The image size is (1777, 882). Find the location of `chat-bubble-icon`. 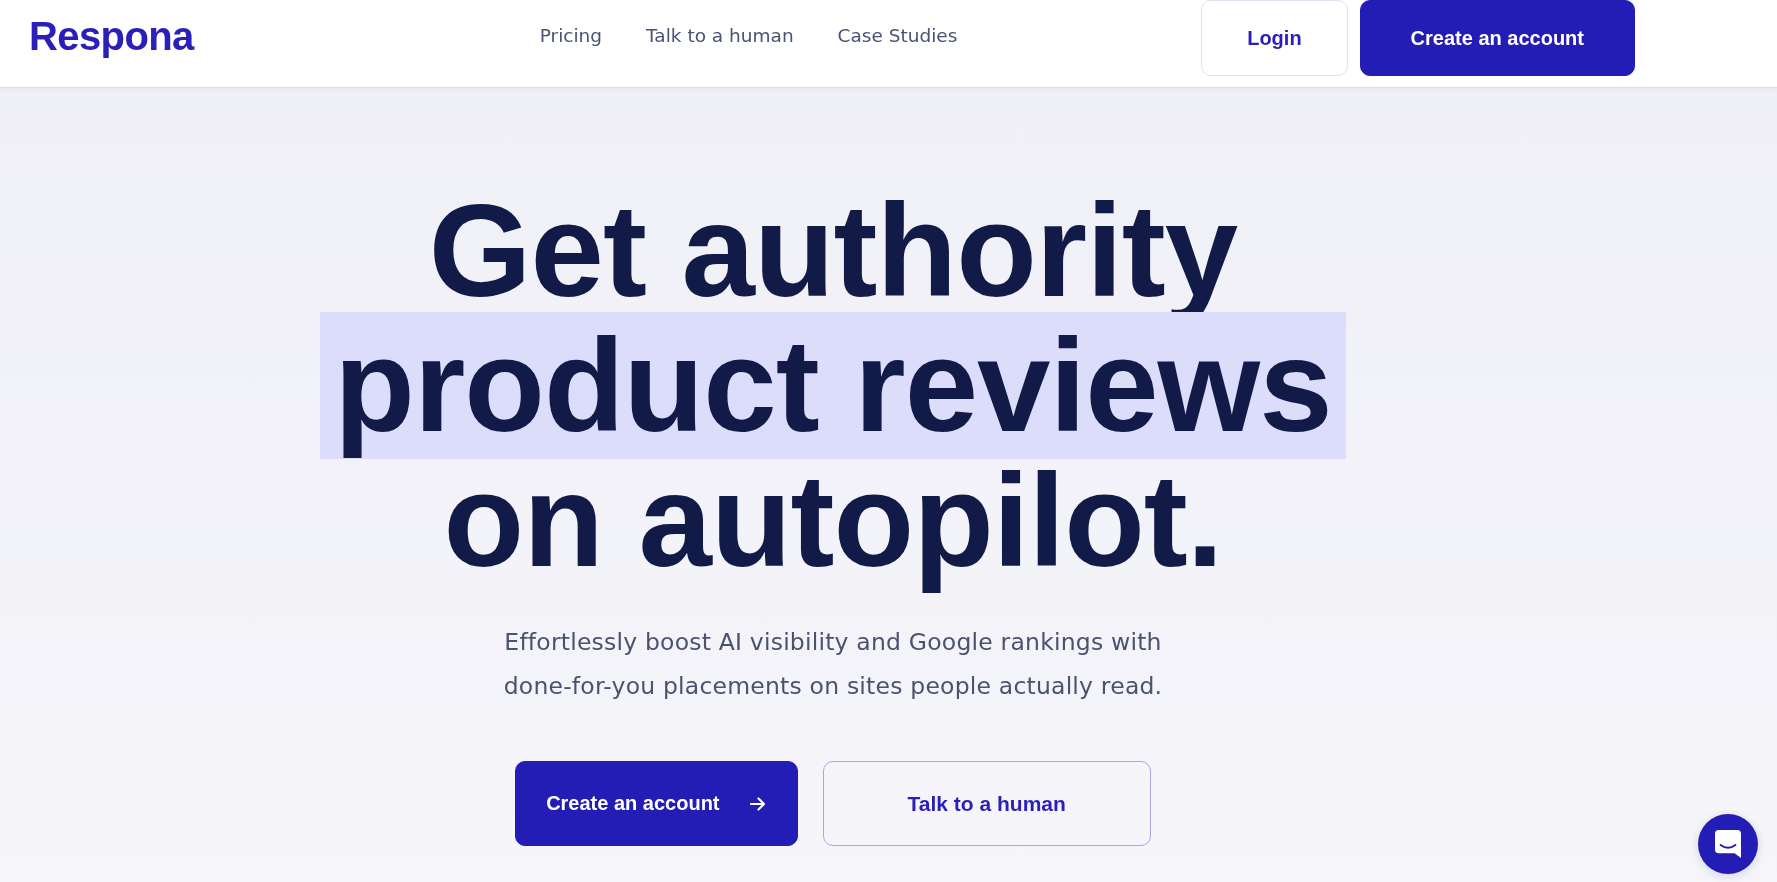

chat-bubble-icon is located at coordinates (1728, 844).